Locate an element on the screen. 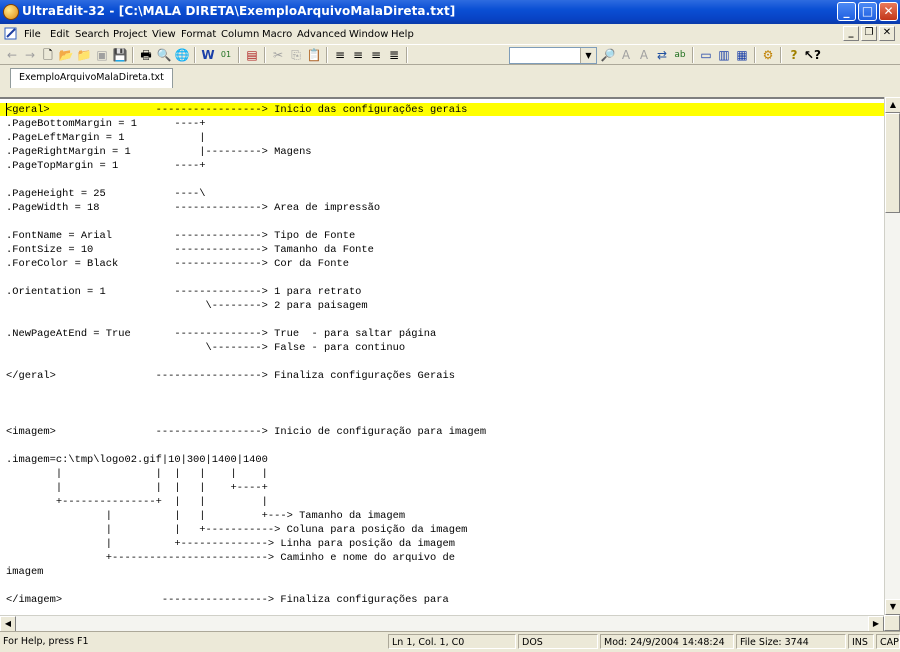  paste-icon: 📋 is located at coordinates (314, 55).